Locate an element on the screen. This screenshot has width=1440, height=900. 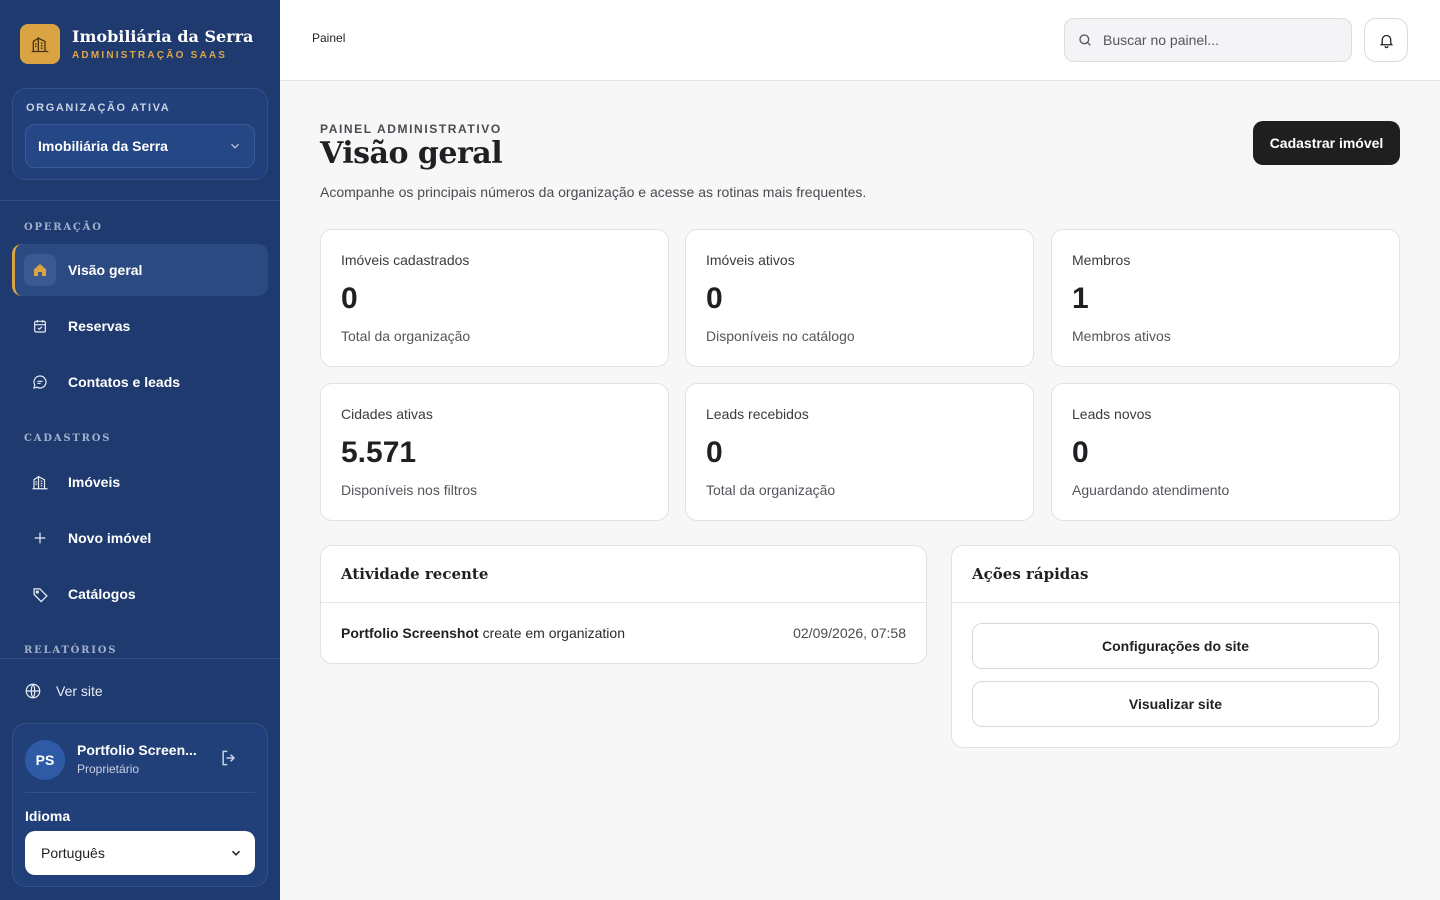
stat-subtitle: Aguardando atendimento is located at coordinates (1151, 490).